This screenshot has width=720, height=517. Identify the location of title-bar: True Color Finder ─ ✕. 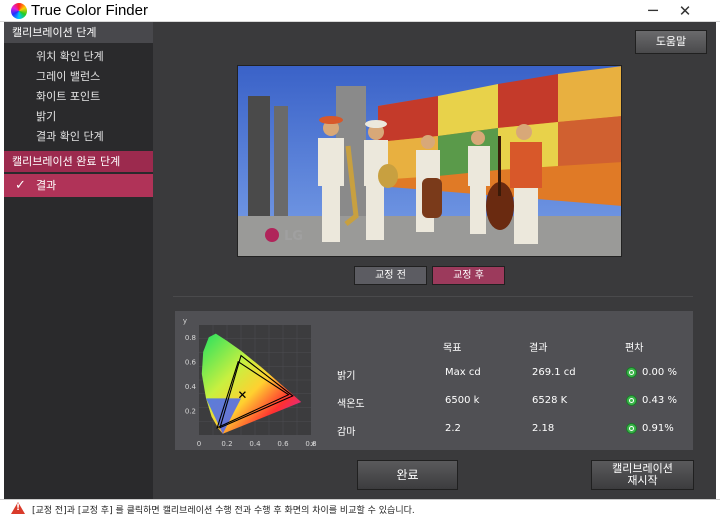
(360, 11).